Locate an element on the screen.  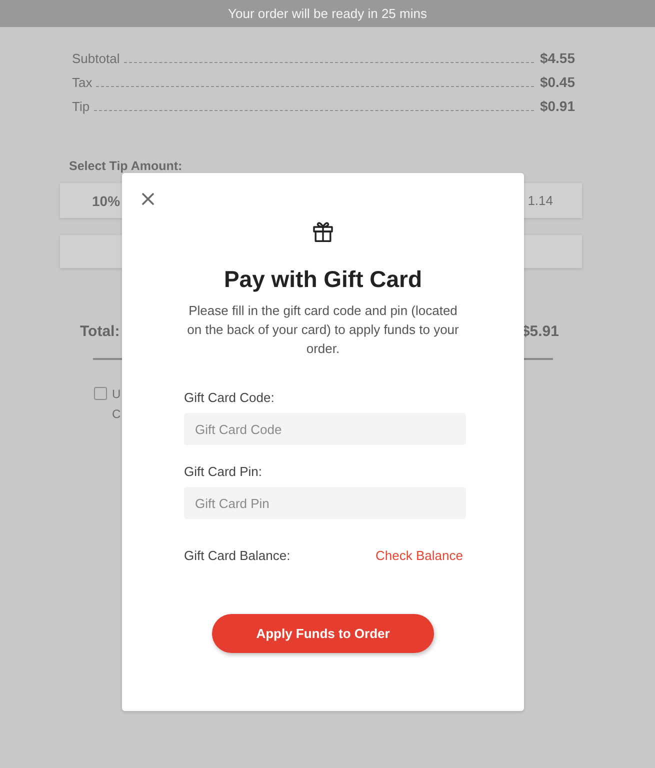
tip-option: 10% is located at coordinates (106, 200).